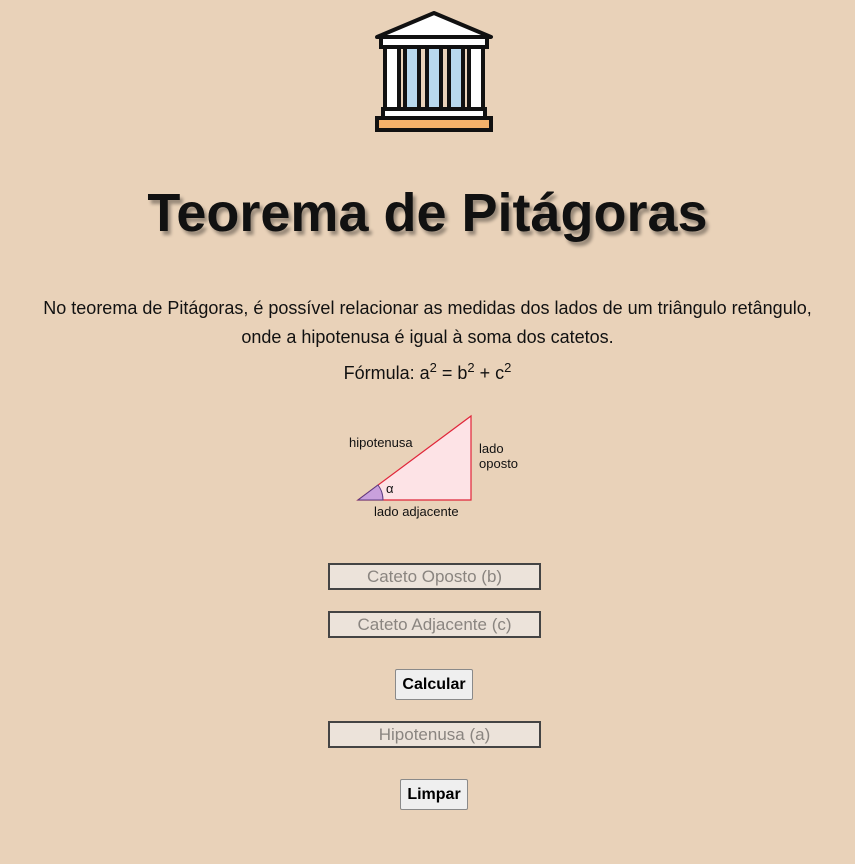 Image resolution: width=855 pixels, height=864 pixels. I want to click on formula-c: c, so click(500, 373).